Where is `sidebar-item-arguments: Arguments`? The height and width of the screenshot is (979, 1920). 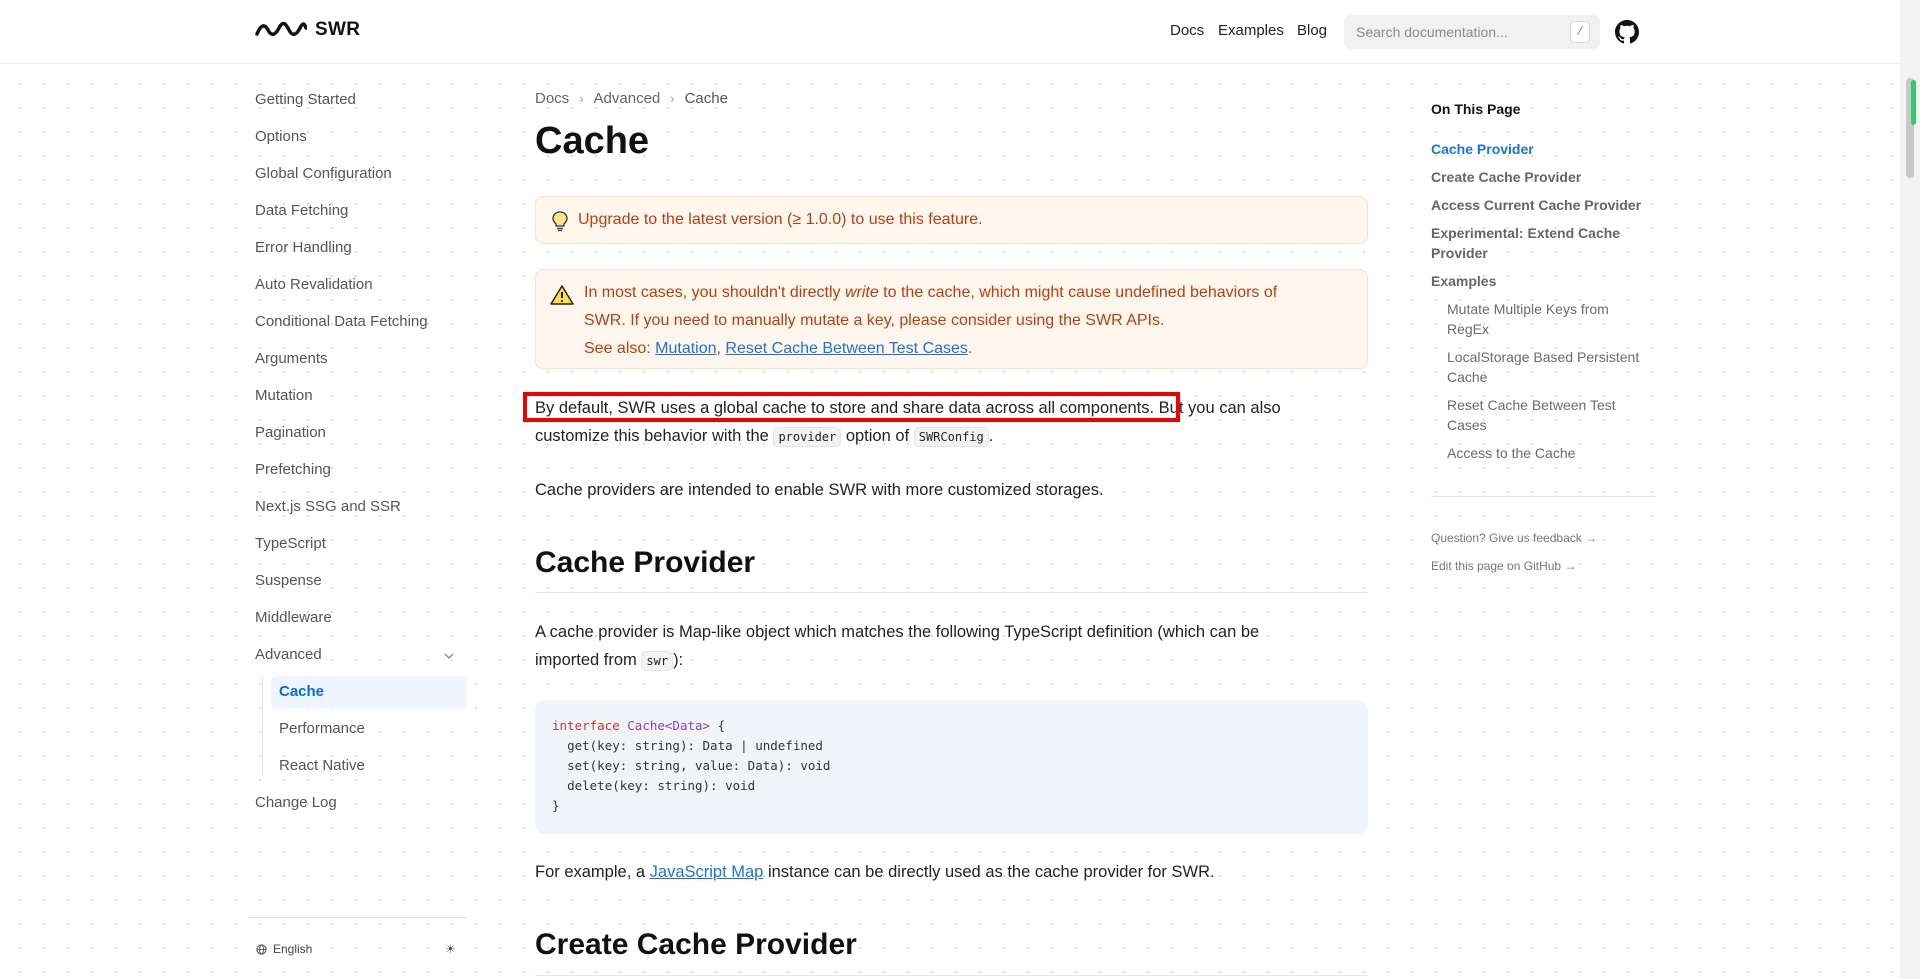
sidebar-item-arguments: Arguments is located at coordinates (357, 359).